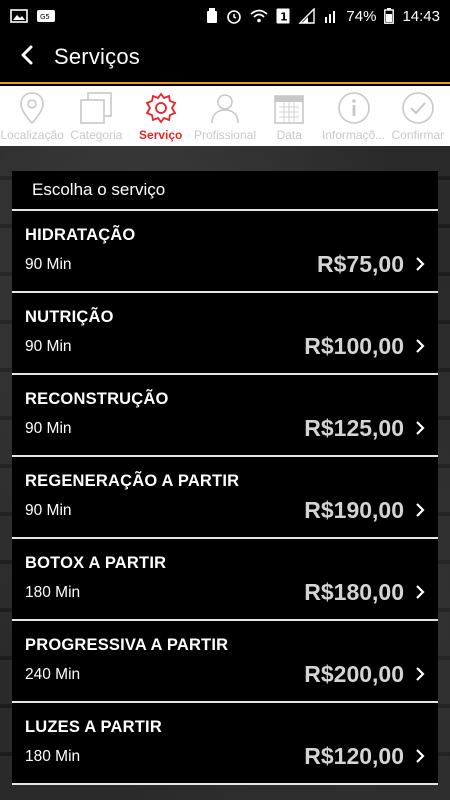  I want to click on status-right: 1 74% 14:43, so click(323, 16).